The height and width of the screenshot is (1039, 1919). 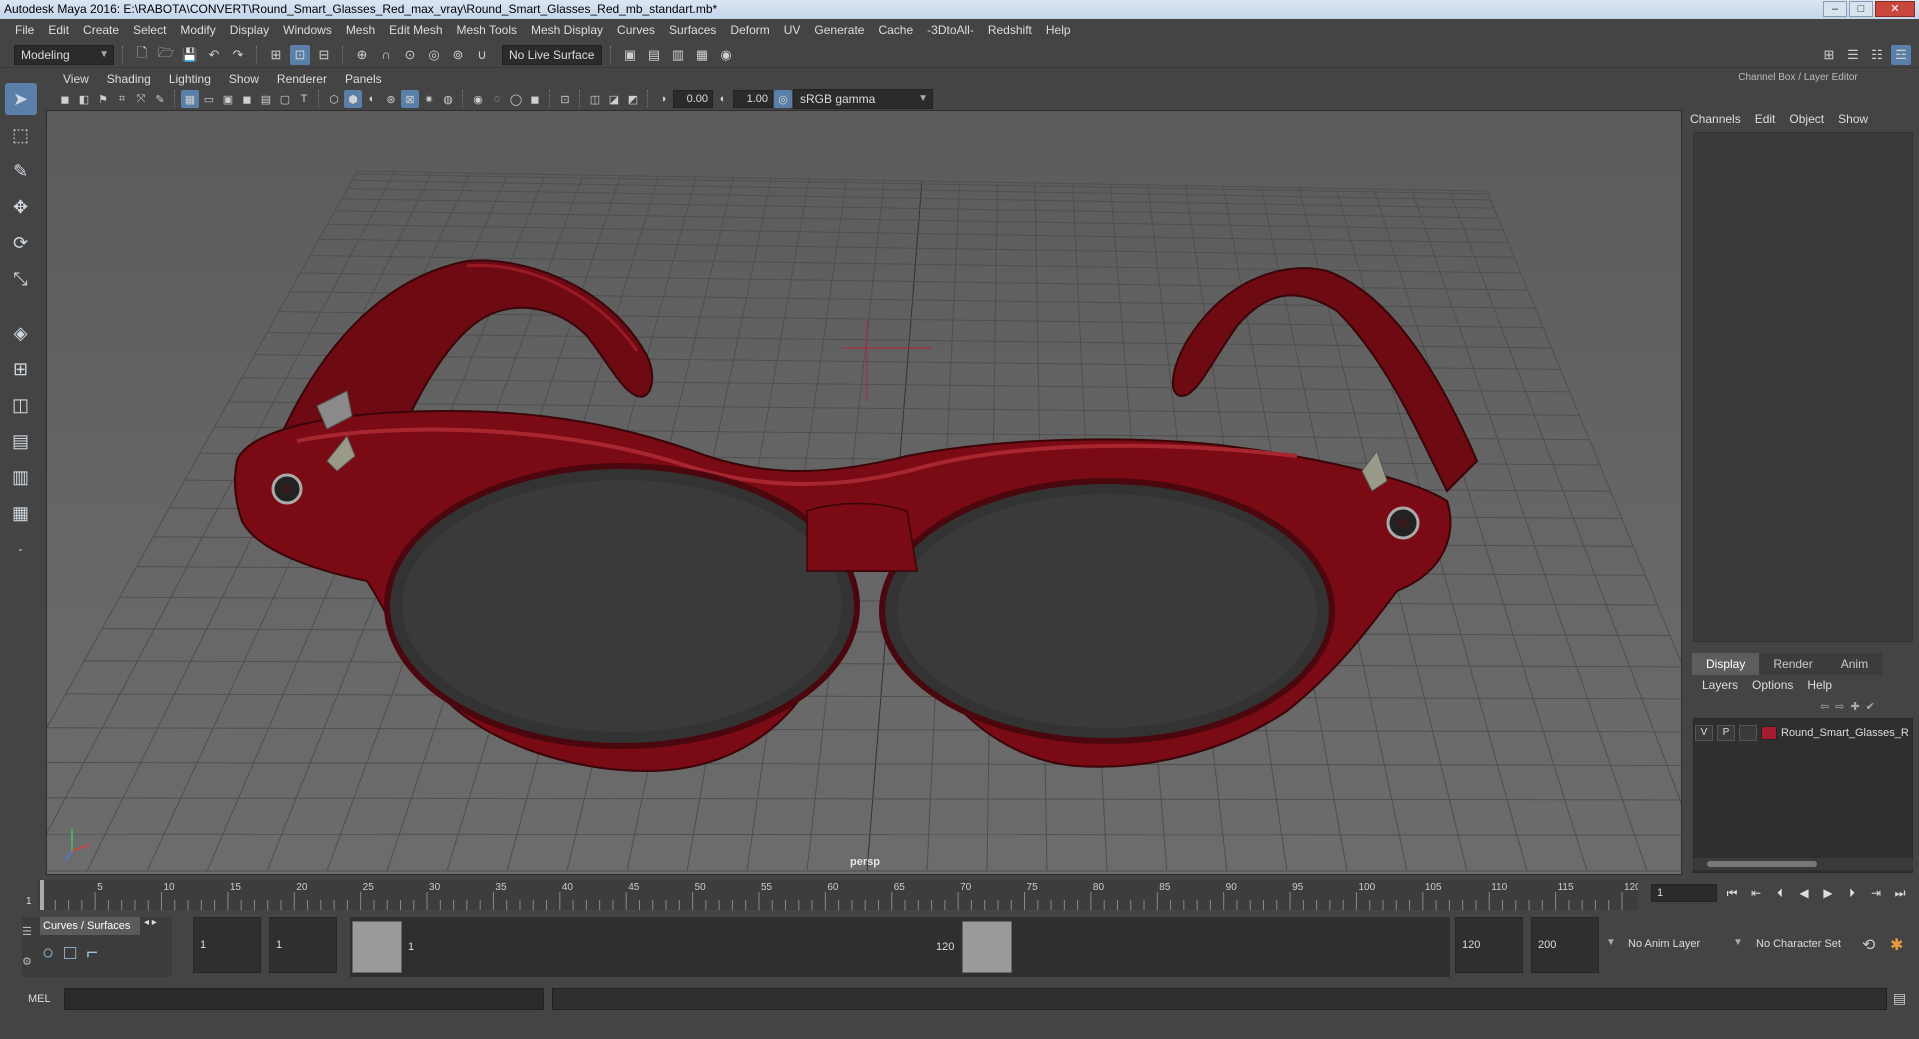 What do you see at coordinates (27, 931) in the screenshot?
I see `shelf-menu-icon: ☰` at bounding box center [27, 931].